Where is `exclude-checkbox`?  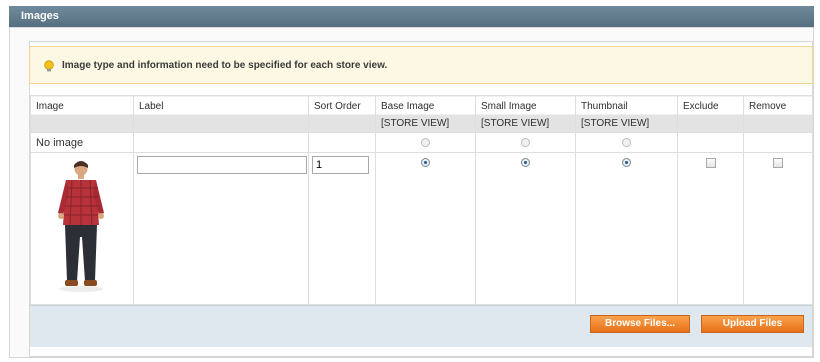 exclude-checkbox is located at coordinates (710, 163).